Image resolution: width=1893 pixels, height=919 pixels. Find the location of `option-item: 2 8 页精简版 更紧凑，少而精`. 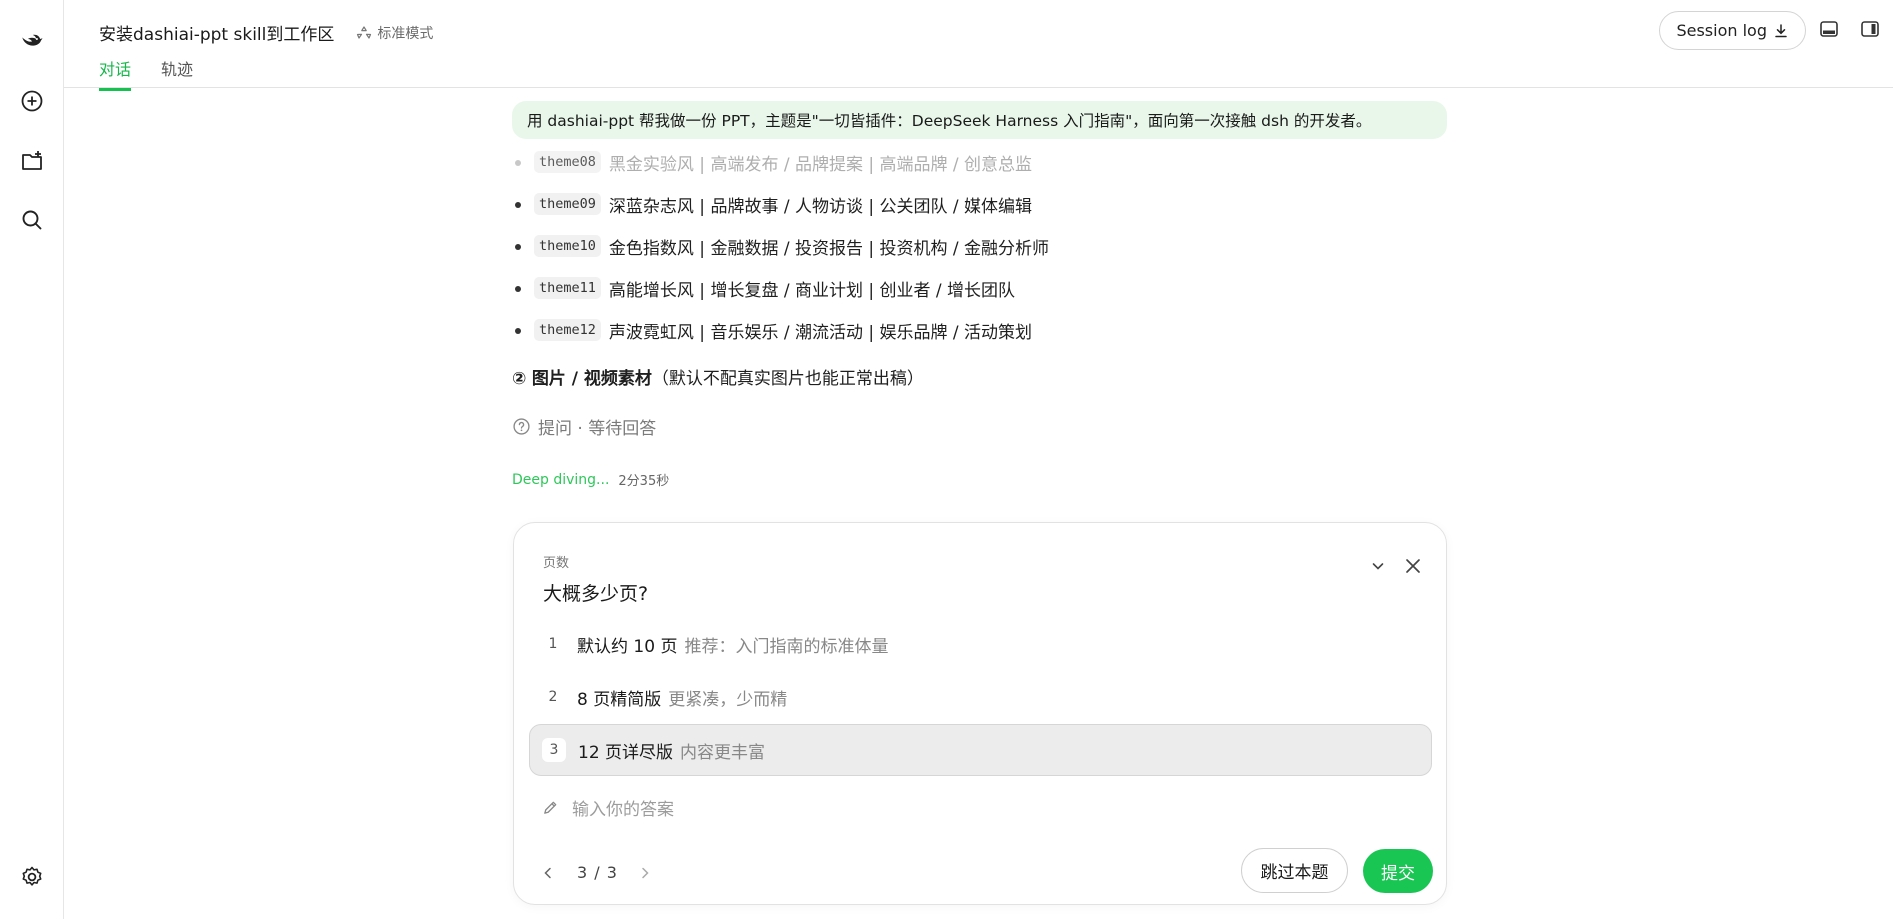

option-item: 2 8 页精简版 更紧凑，少而精 is located at coordinates (980, 697).